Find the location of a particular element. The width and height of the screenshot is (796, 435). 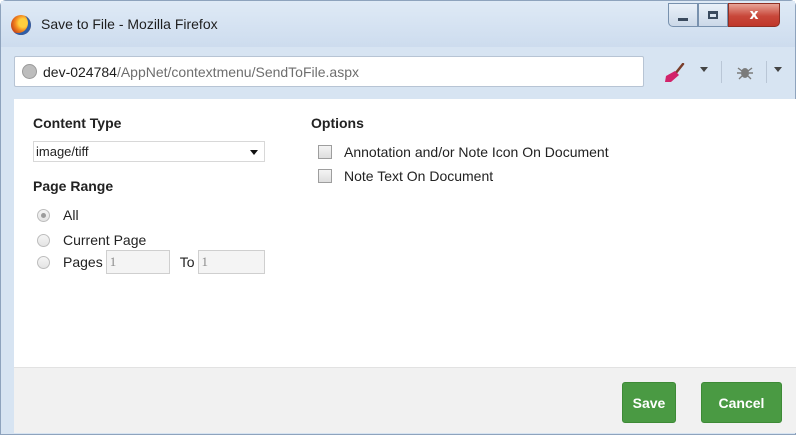

close-button: x is located at coordinates (754, 15).